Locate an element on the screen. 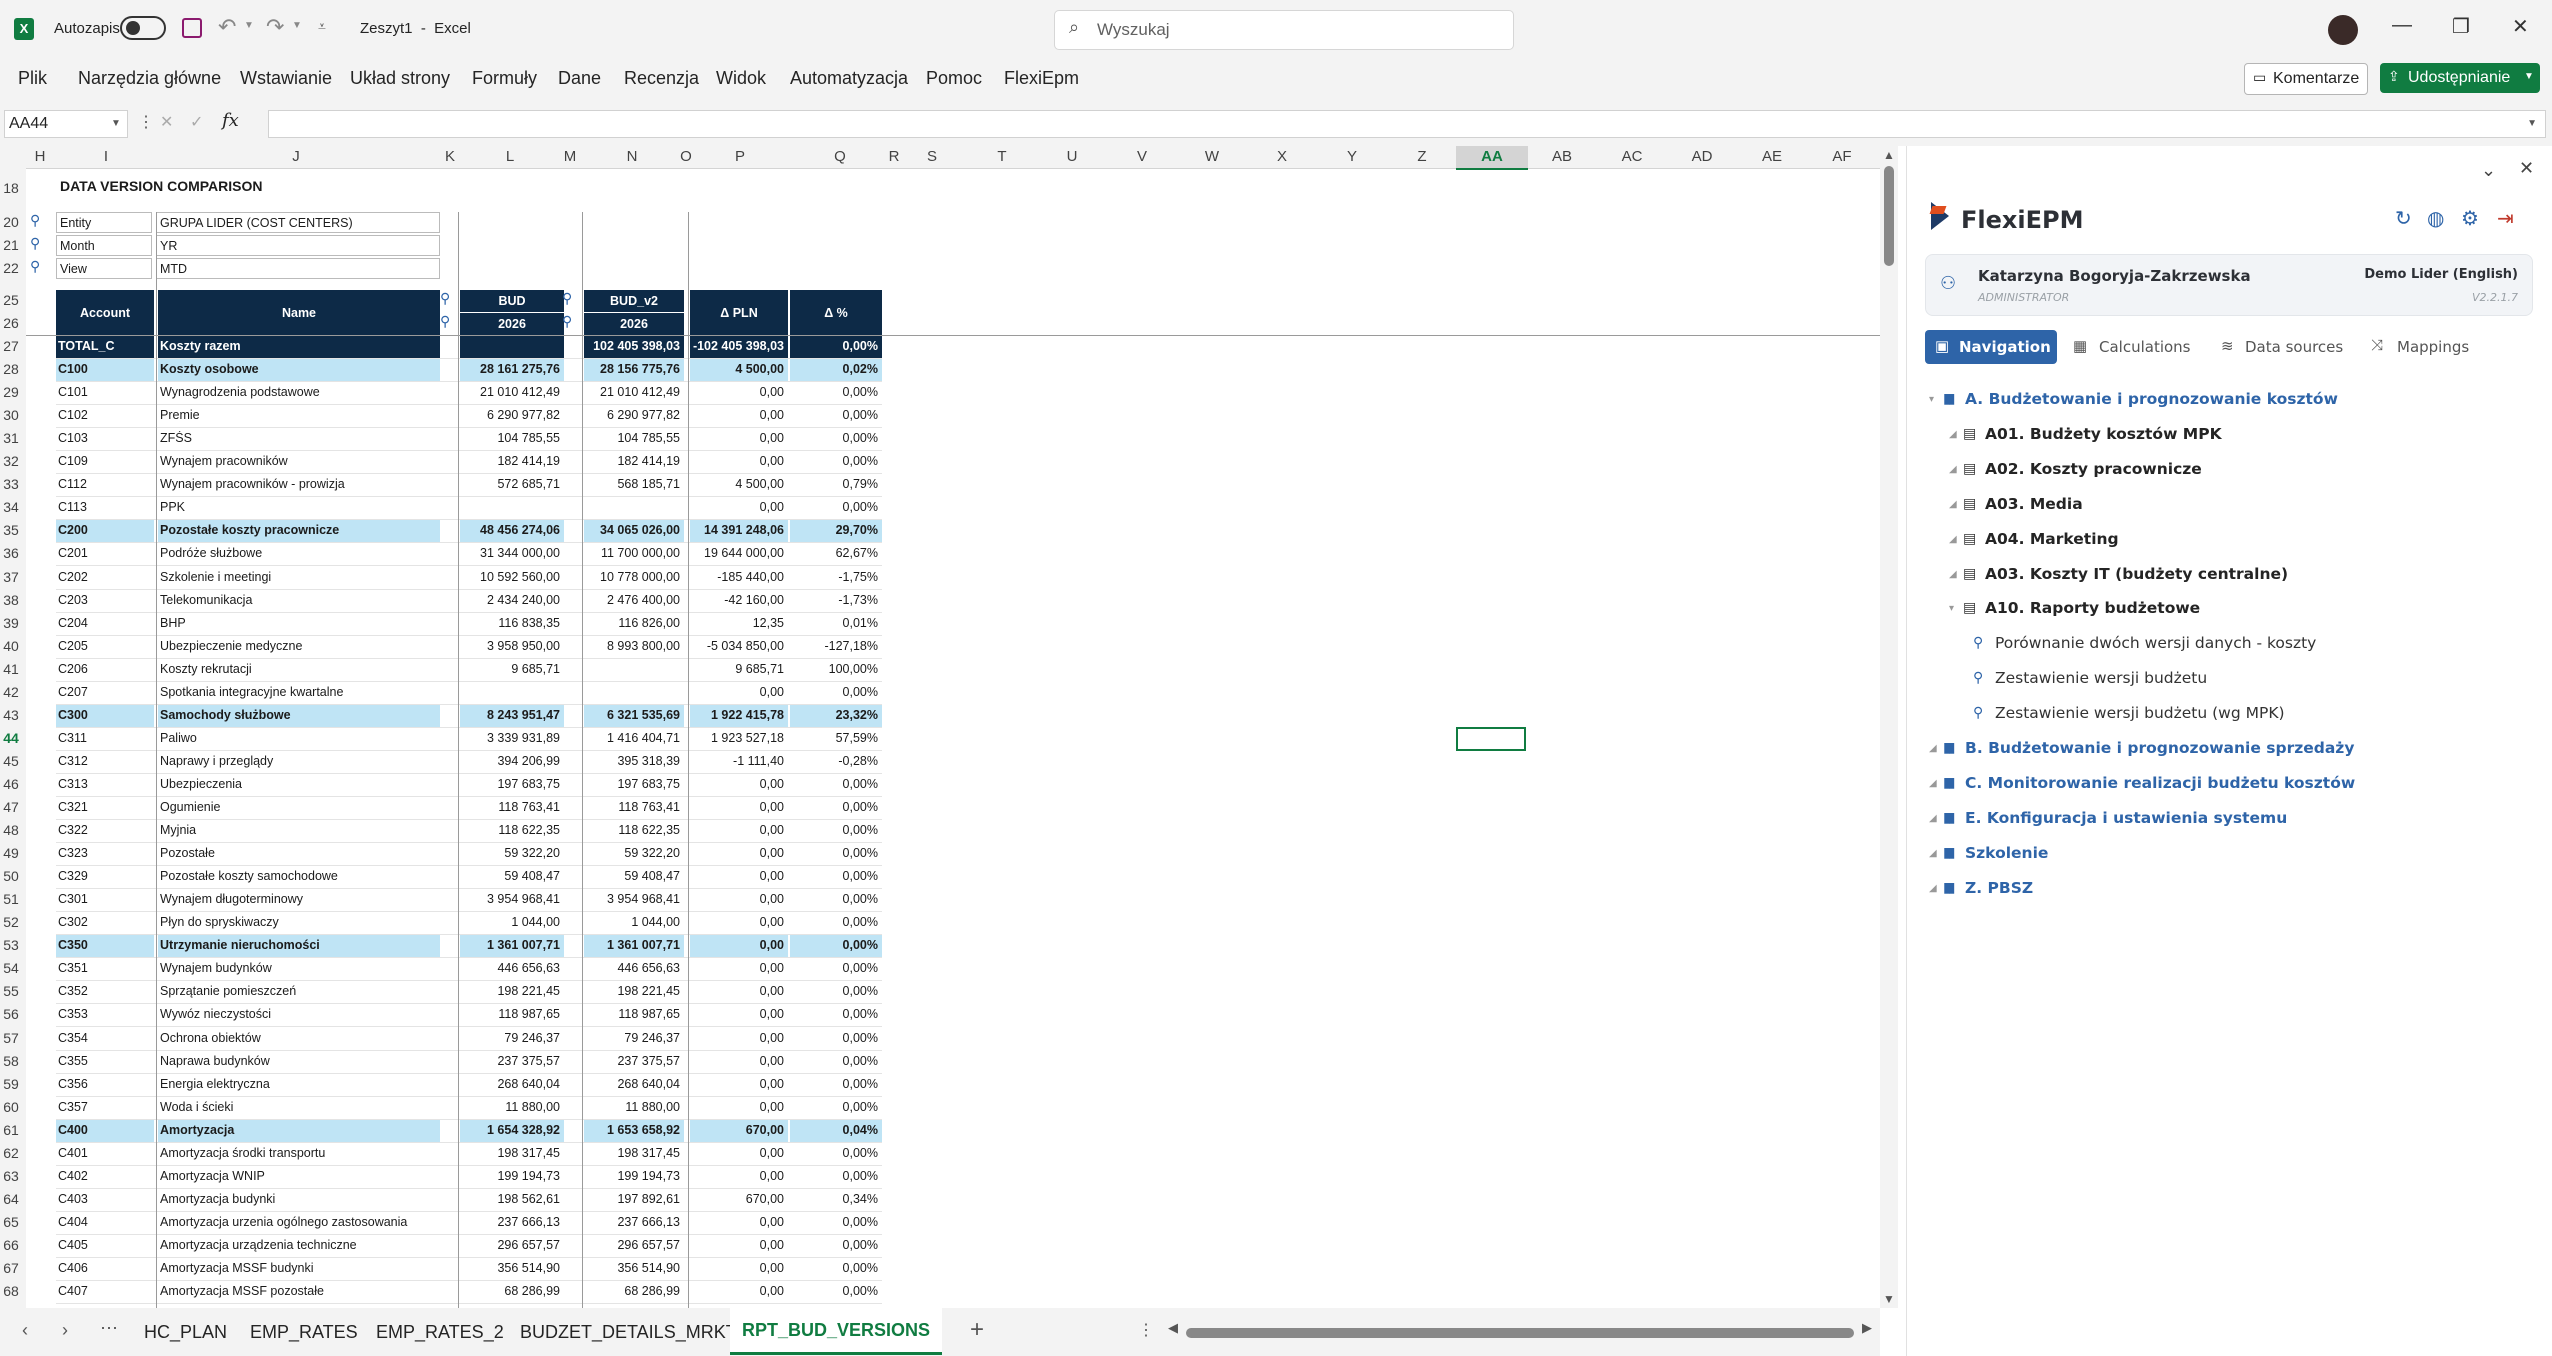 This screenshot has height=1356, width=2552. name-cell: Paliwo is located at coordinates (298, 738).